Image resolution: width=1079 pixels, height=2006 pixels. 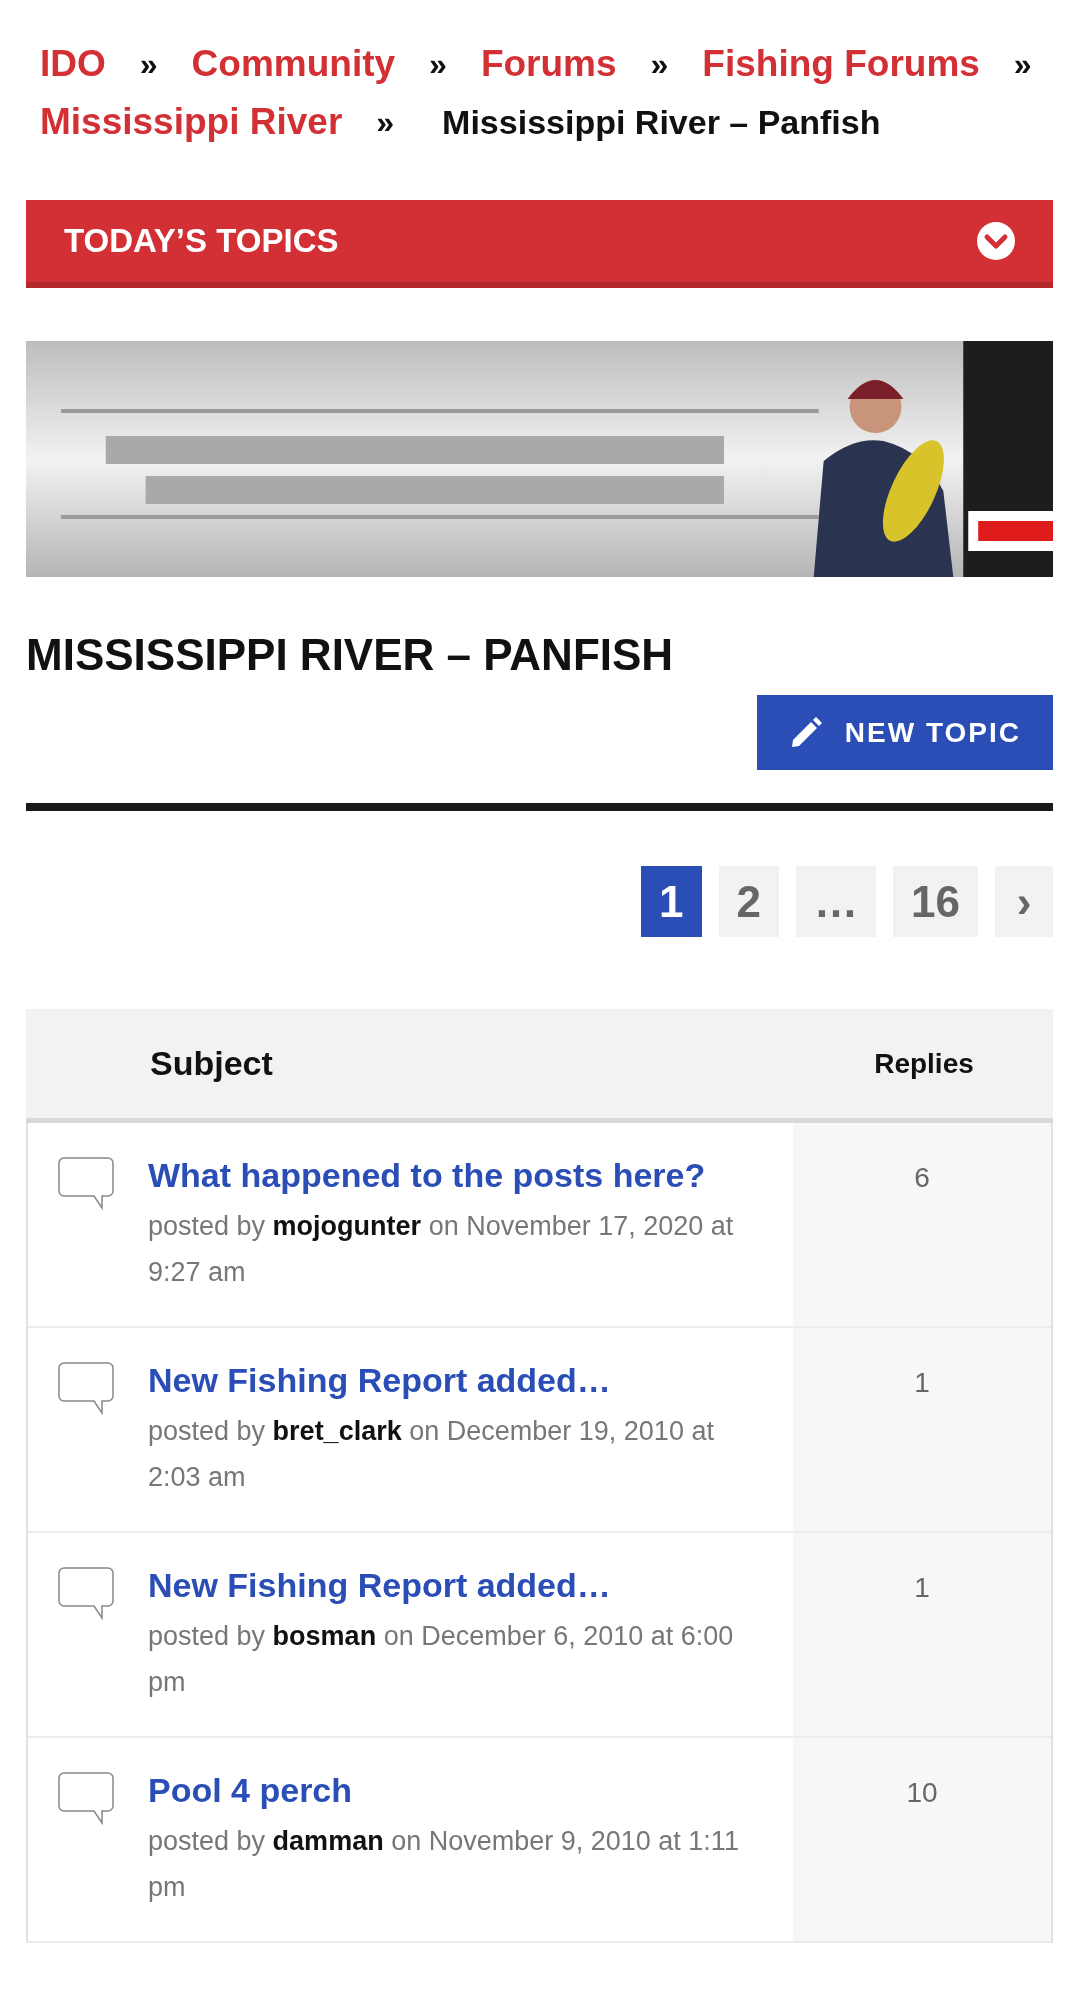 I want to click on page-link: 2, so click(x=749, y=901).